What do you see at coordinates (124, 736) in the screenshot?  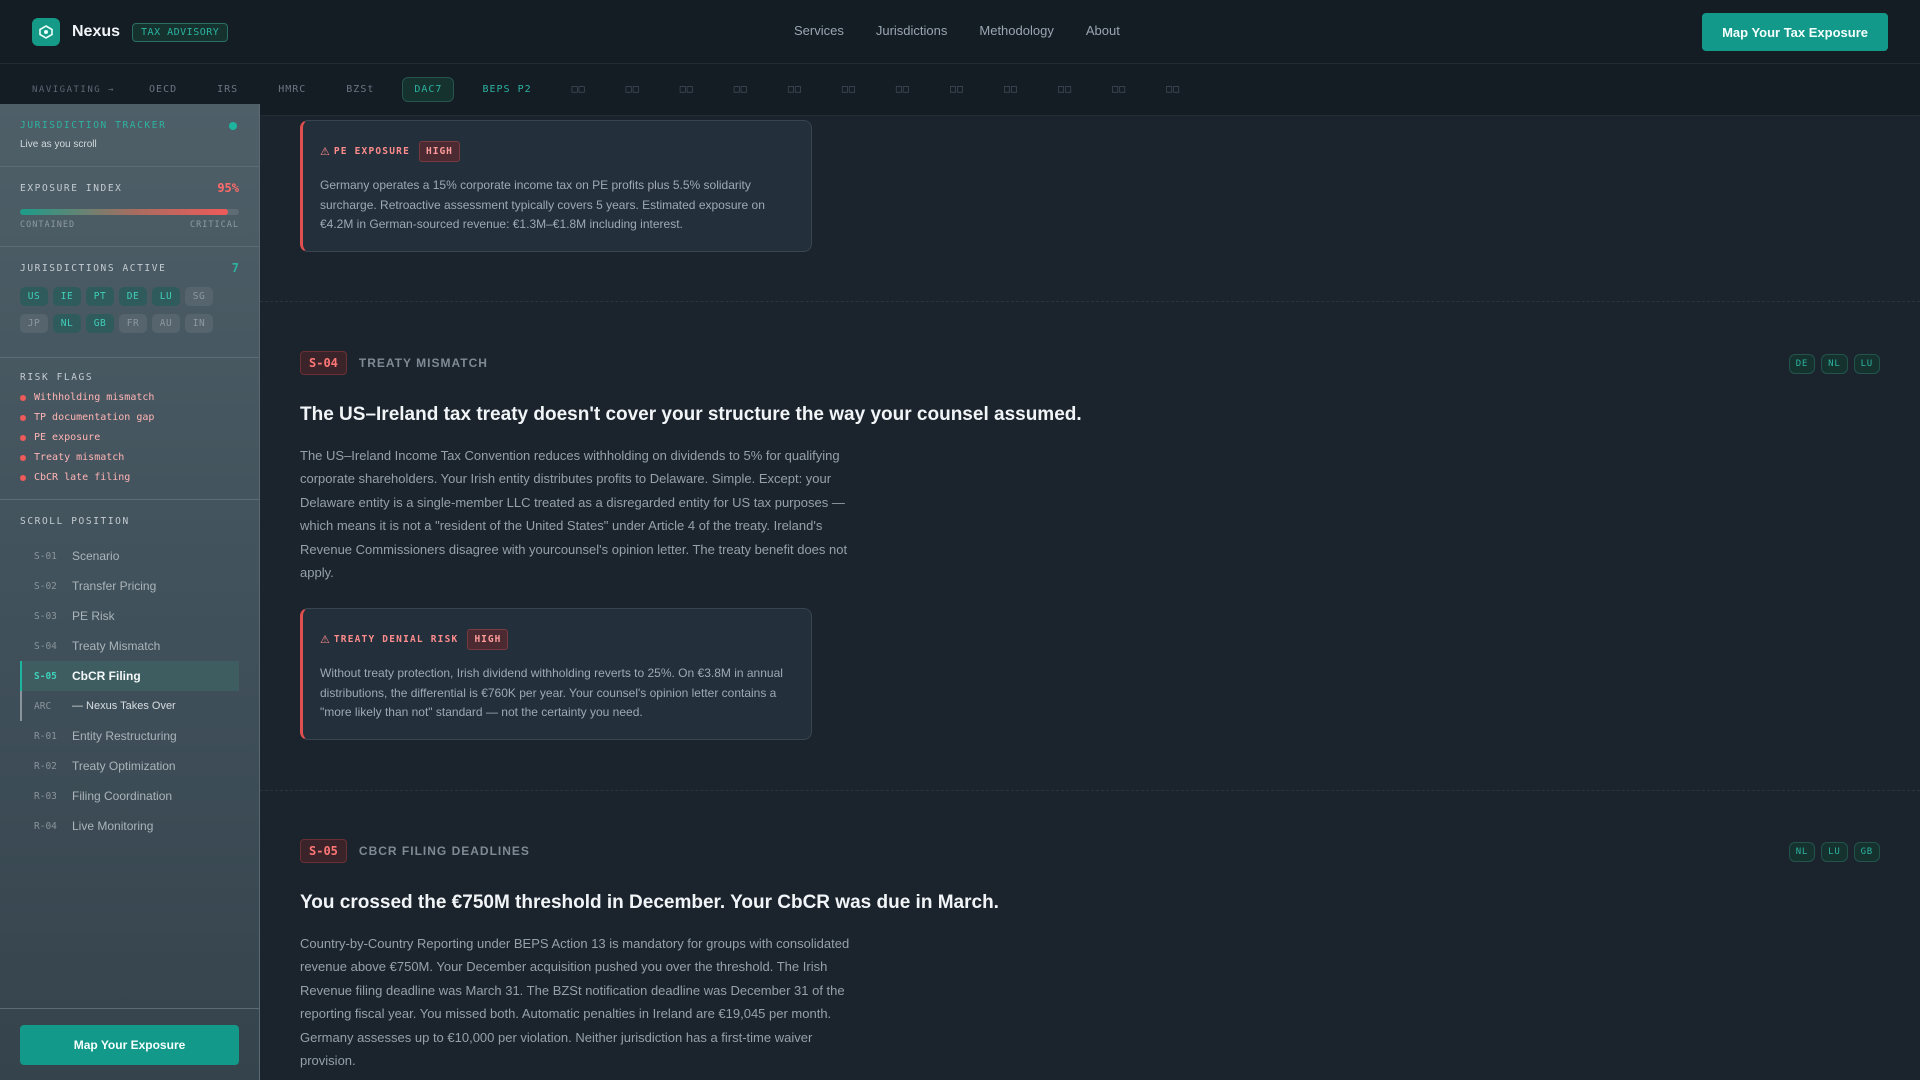 I see `scroll-item-label: Entity Restructuring` at bounding box center [124, 736].